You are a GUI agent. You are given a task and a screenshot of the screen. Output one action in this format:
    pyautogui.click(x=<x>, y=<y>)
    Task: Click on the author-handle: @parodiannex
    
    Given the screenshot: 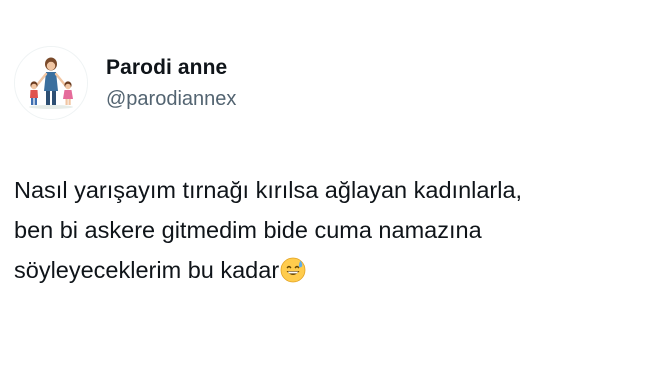 What is the action you would take?
    pyautogui.click(x=171, y=99)
    